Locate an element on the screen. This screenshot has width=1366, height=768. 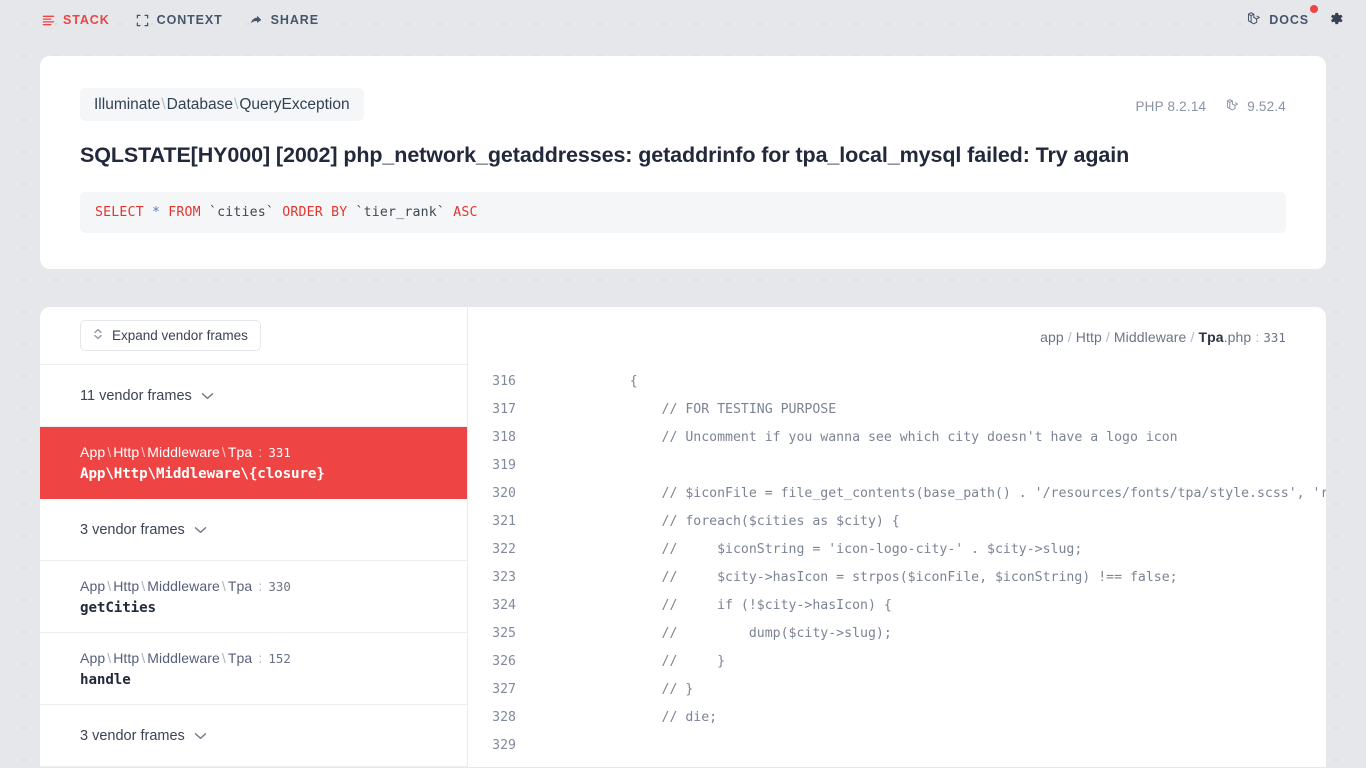
code-line: 328 // die; is located at coordinates (897, 717).